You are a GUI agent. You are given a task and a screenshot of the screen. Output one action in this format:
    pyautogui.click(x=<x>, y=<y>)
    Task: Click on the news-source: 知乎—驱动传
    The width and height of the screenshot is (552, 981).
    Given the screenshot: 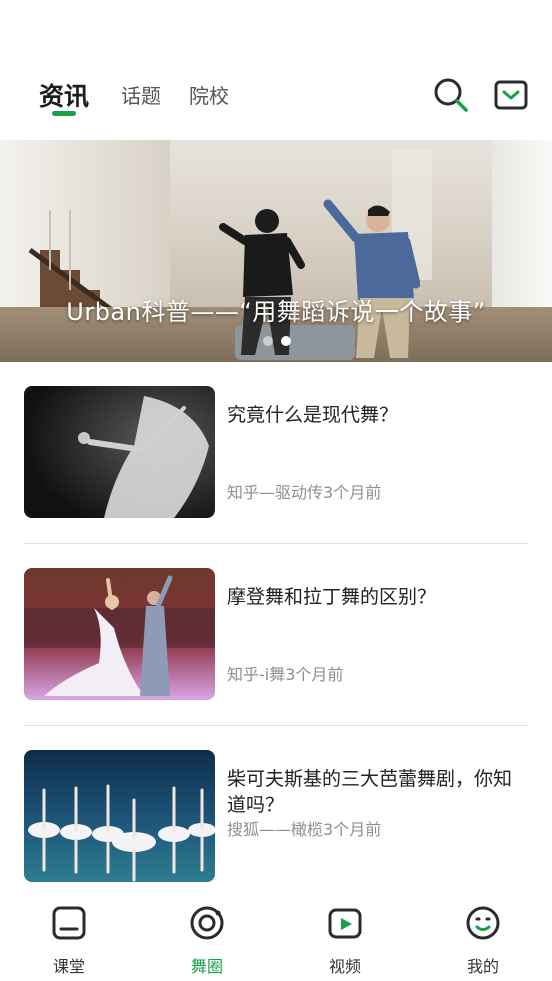 What is the action you would take?
    pyautogui.click(x=275, y=492)
    